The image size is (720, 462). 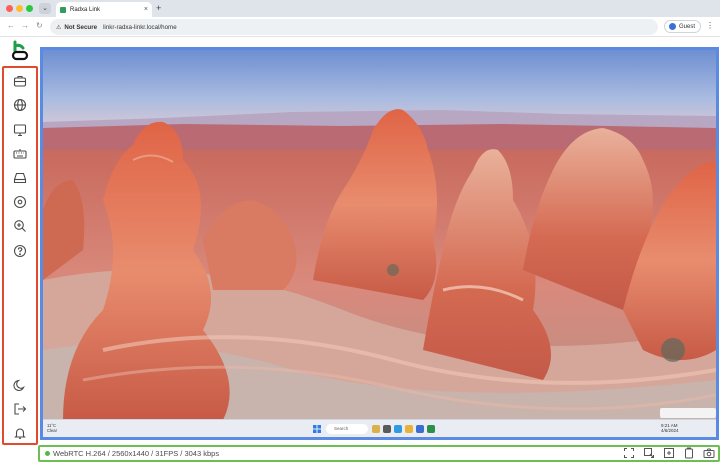 What do you see at coordinates (20, 130) in the screenshot?
I see `monitor-icon` at bounding box center [20, 130].